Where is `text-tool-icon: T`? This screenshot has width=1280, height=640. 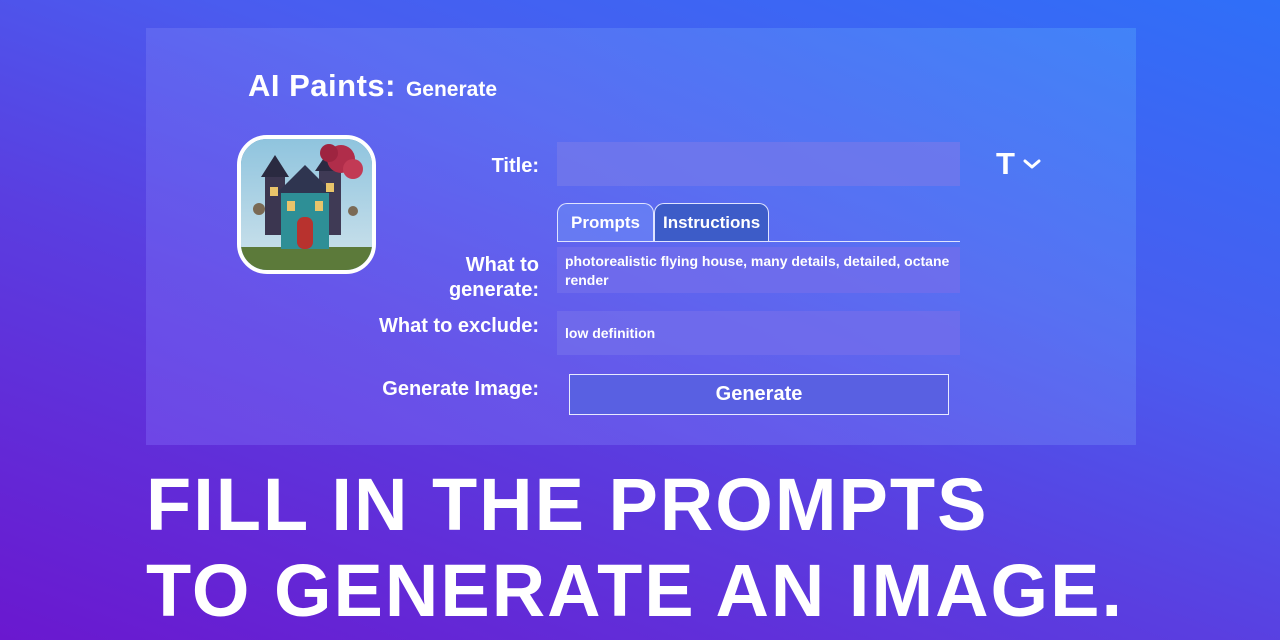 text-tool-icon: T is located at coordinates (1005, 163).